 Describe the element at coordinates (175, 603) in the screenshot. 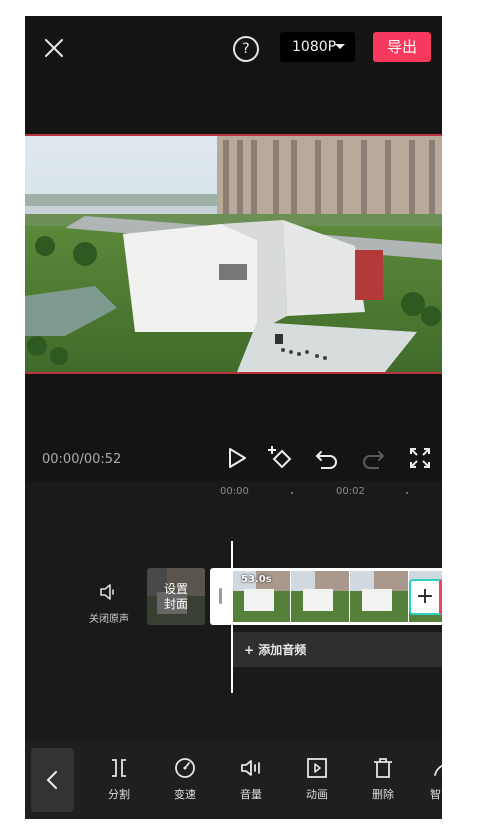

I see `cover-label-line2: 封面` at that location.